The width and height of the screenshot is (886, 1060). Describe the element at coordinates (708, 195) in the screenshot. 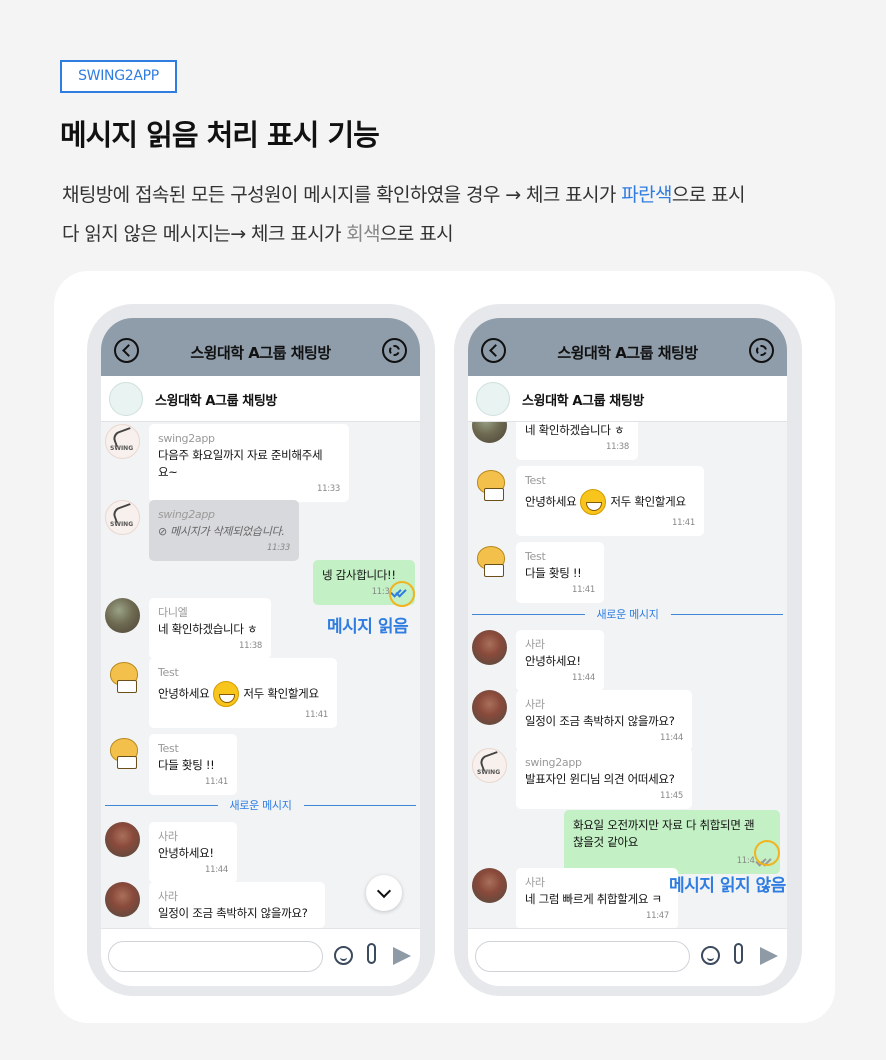

I see `desc-text: 으로 표시` at that location.